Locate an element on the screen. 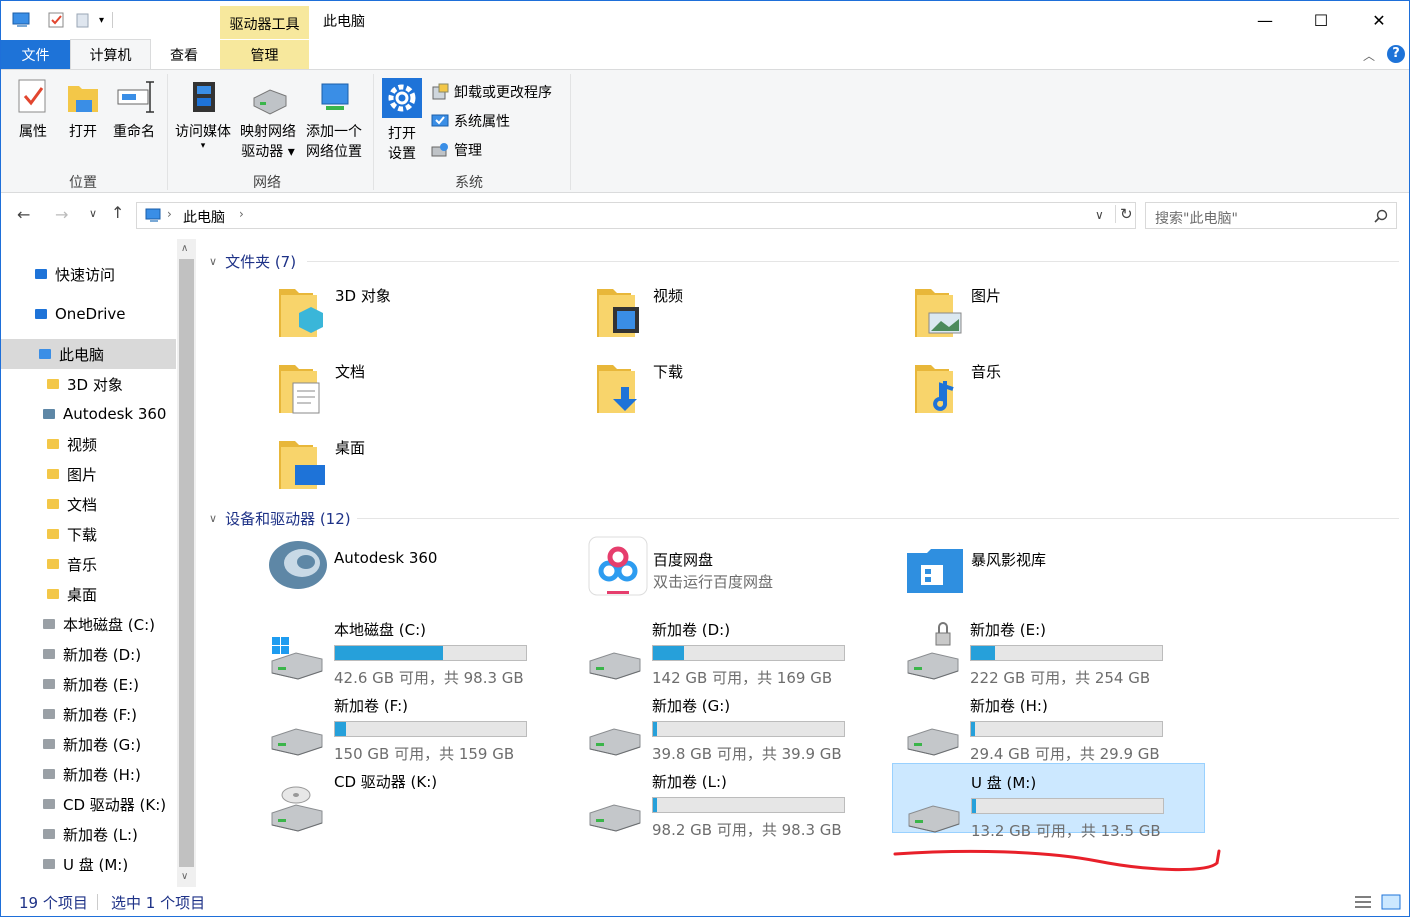 This screenshot has height=917, width=1410. sidebar-item-label: CD 驱动器 (K:) is located at coordinates (115, 804).